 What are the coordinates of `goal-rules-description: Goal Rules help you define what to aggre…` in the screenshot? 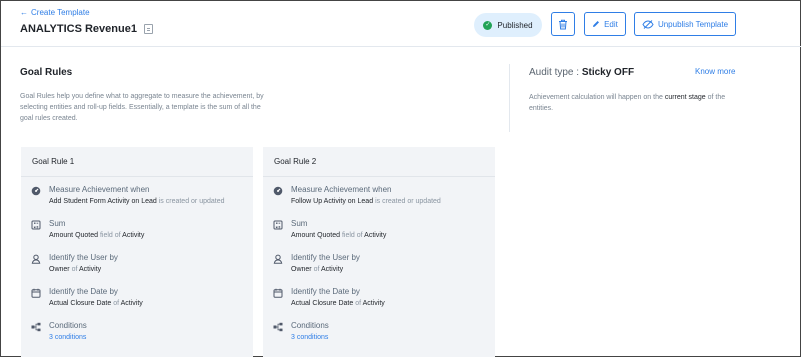 It's located at (142, 107).